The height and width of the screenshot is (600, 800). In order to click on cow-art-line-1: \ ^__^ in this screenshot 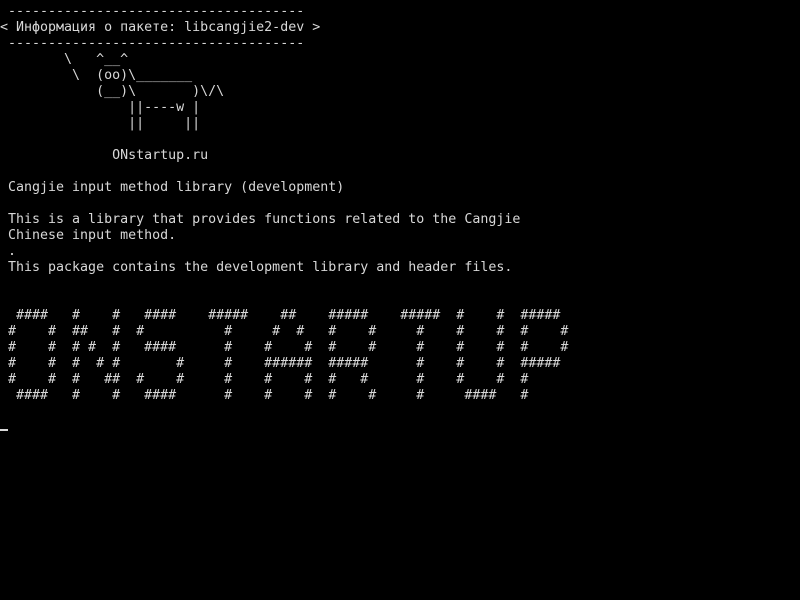, I will do `click(64, 59)`.